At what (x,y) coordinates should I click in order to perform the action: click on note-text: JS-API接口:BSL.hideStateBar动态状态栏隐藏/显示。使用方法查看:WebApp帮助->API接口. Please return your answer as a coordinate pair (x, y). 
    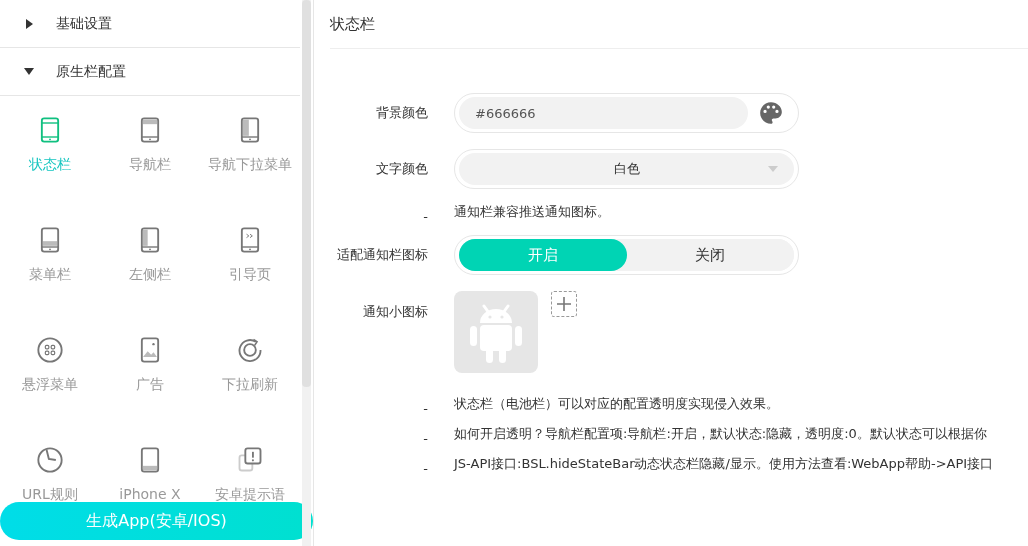
    Looking at the image, I should click on (724, 464).